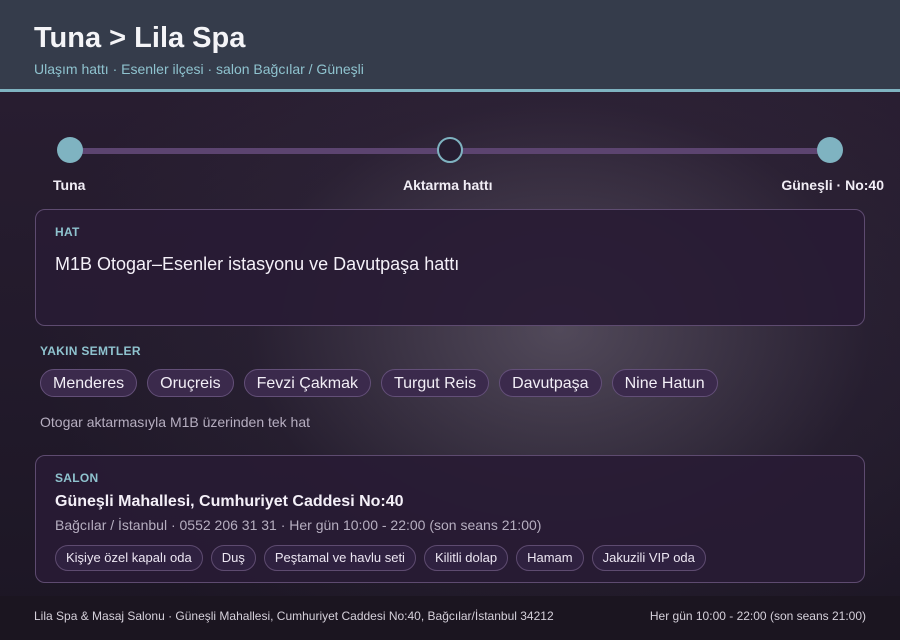  I want to click on amenity-tag: Jakuzili VIP oda, so click(648, 558).